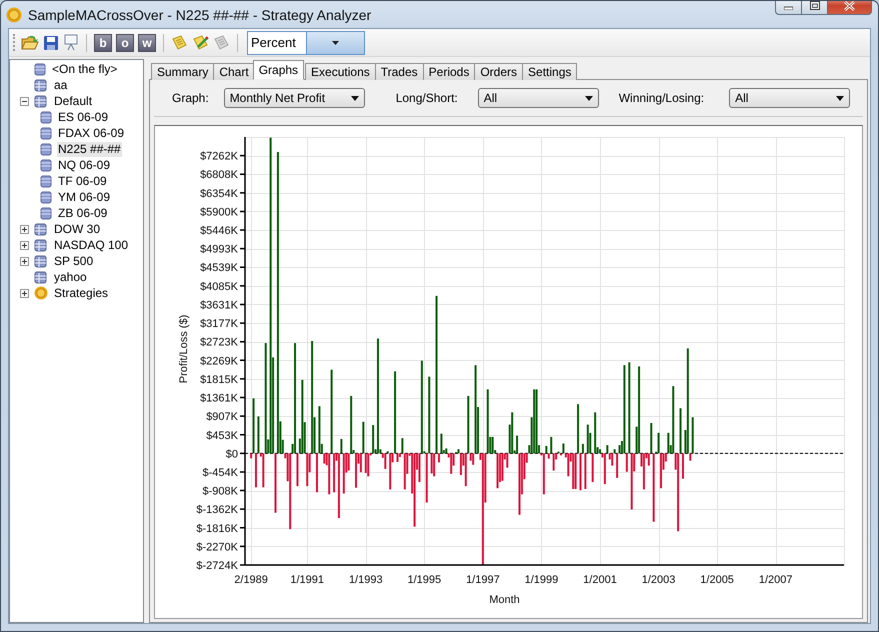  Describe the element at coordinates (125, 43) in the screenshot. I see `toolbar-button: o` at that location.